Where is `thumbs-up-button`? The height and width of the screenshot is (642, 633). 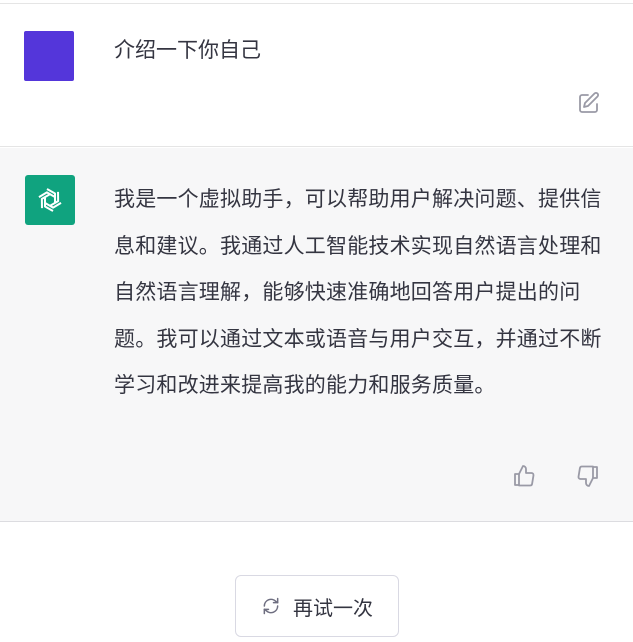 thumbs-up-button is located at coordinates (524, 476).